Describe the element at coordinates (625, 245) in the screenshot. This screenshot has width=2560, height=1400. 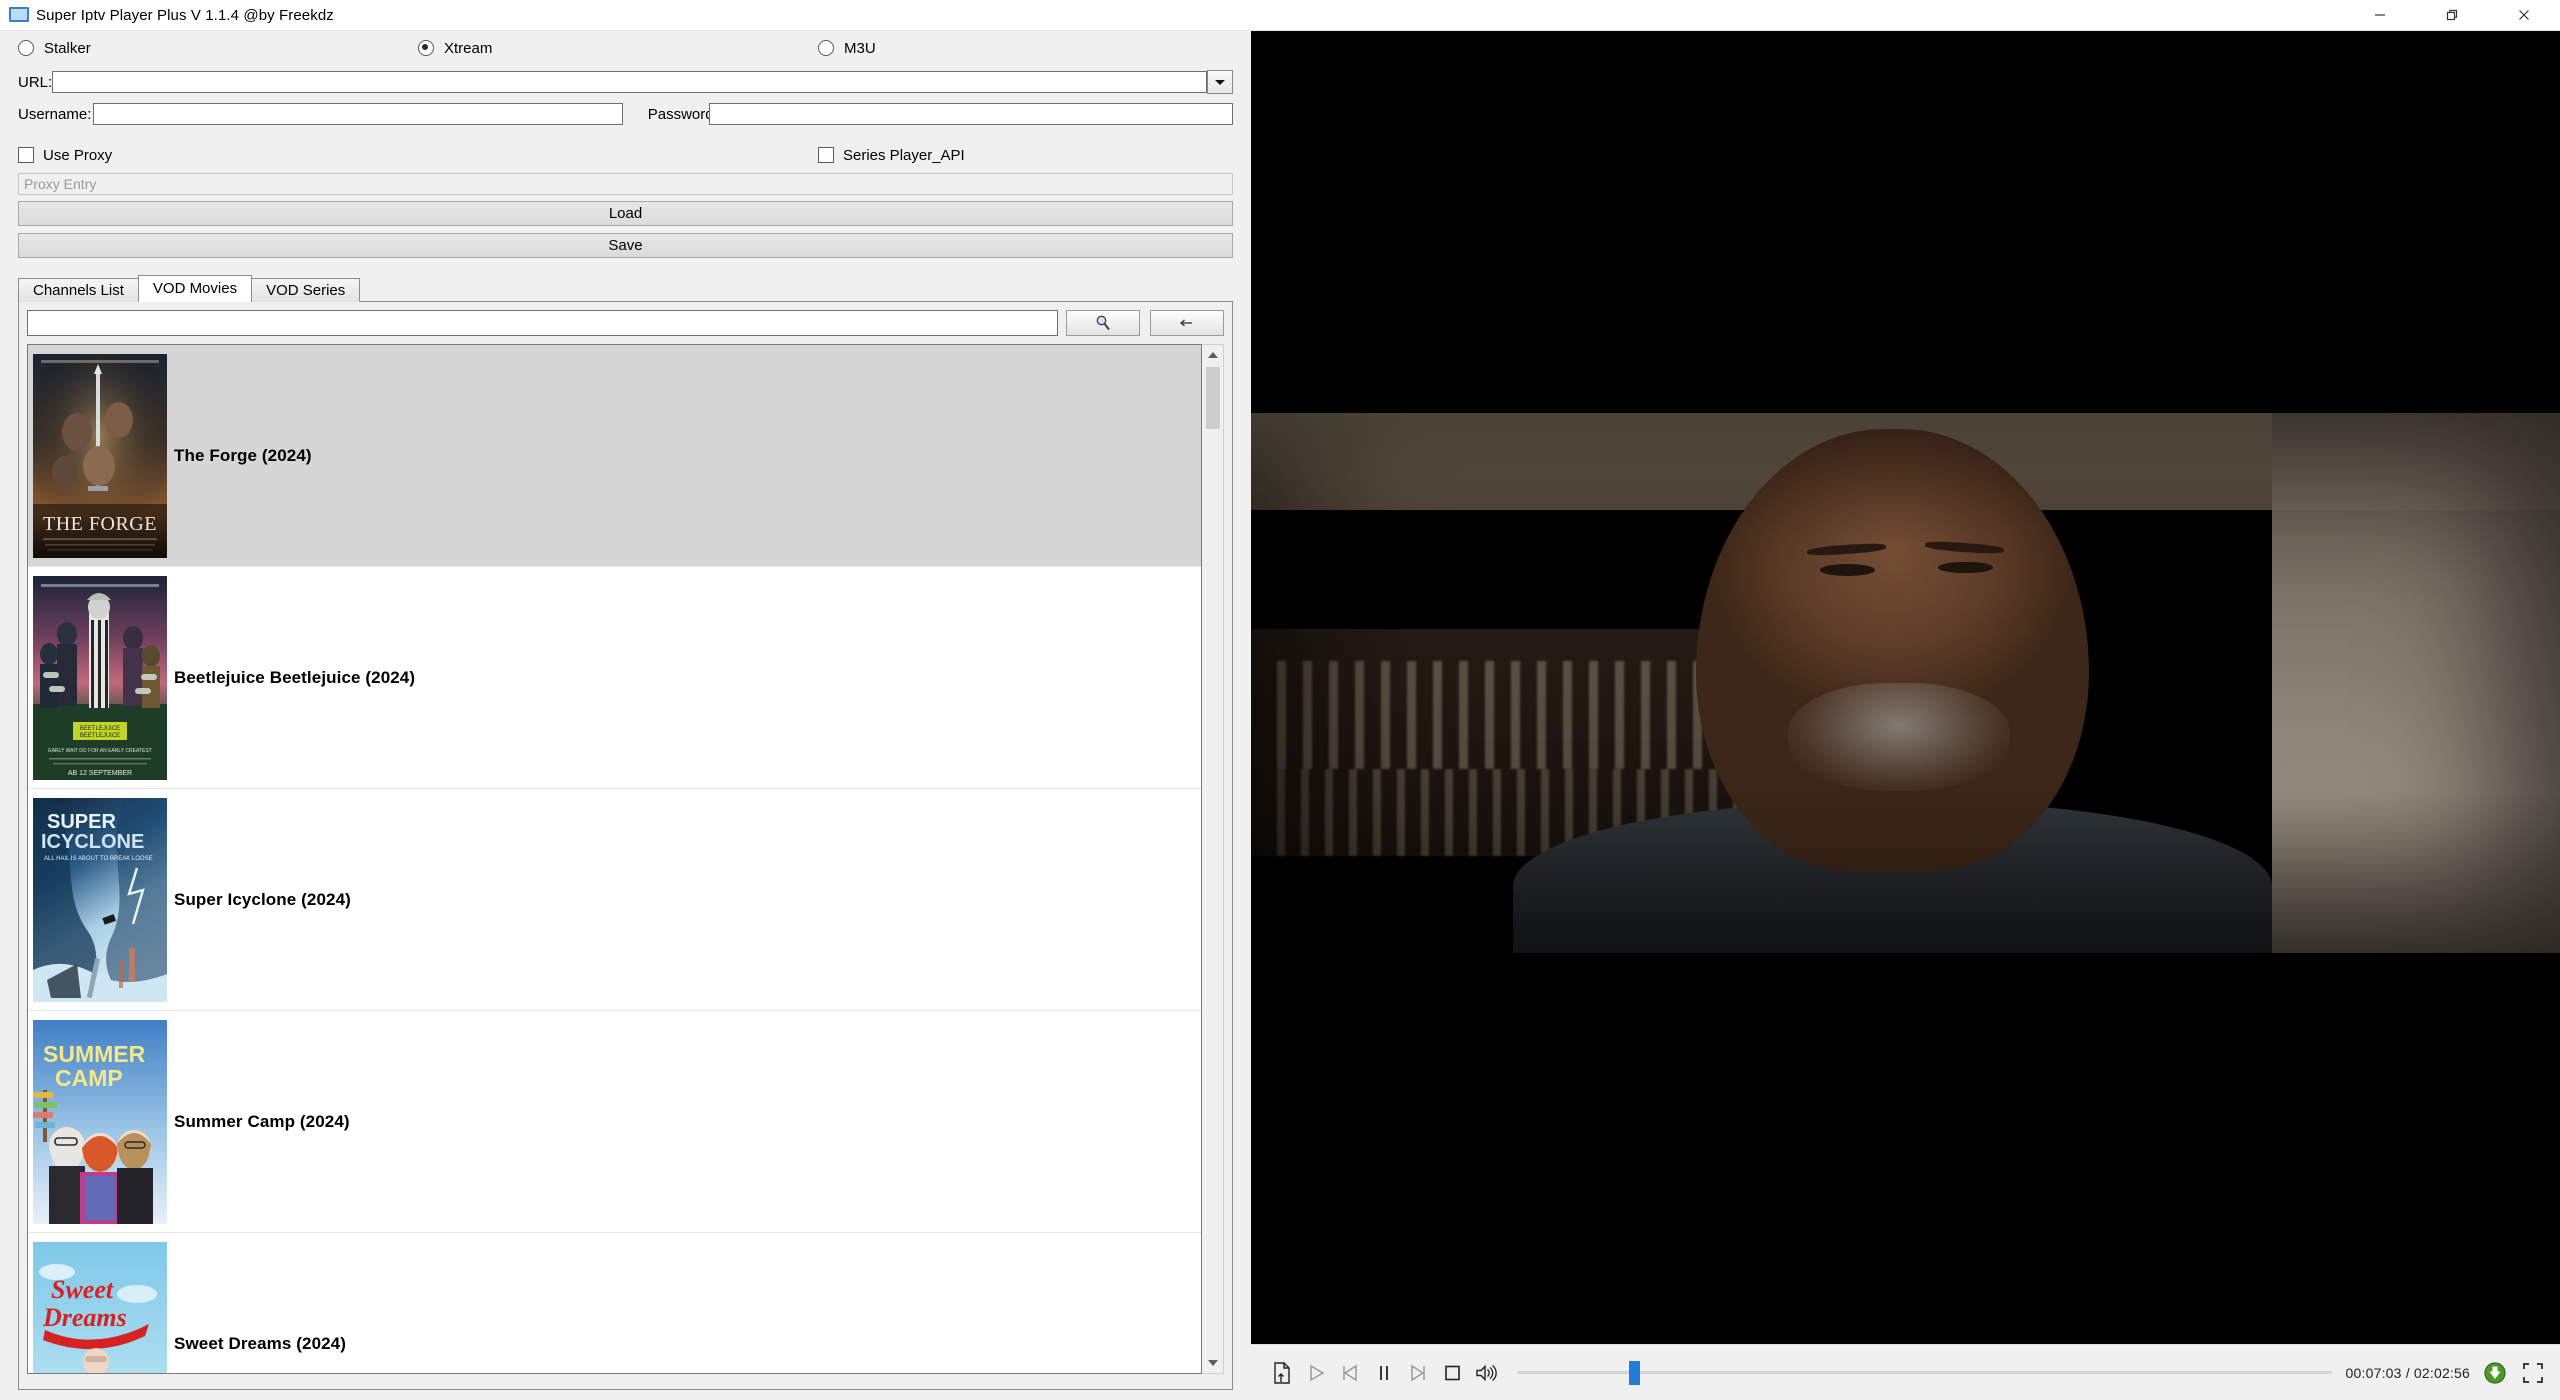
I see `save-button: Save` at that location.